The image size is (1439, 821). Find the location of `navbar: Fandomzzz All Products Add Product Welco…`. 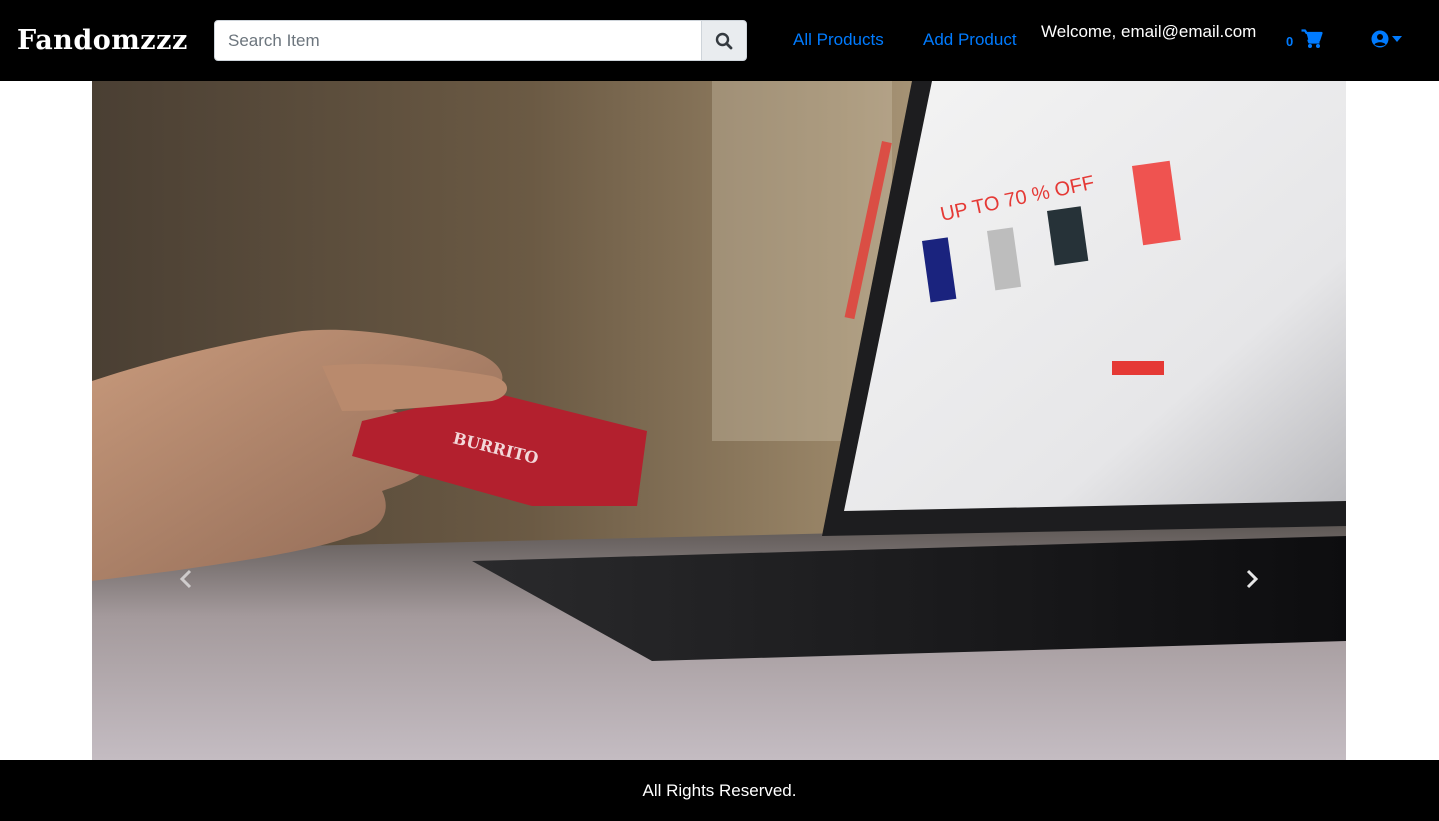

navbar: Fandomzzz All Products Add Product Welco… is located at coordinates (719, 40).